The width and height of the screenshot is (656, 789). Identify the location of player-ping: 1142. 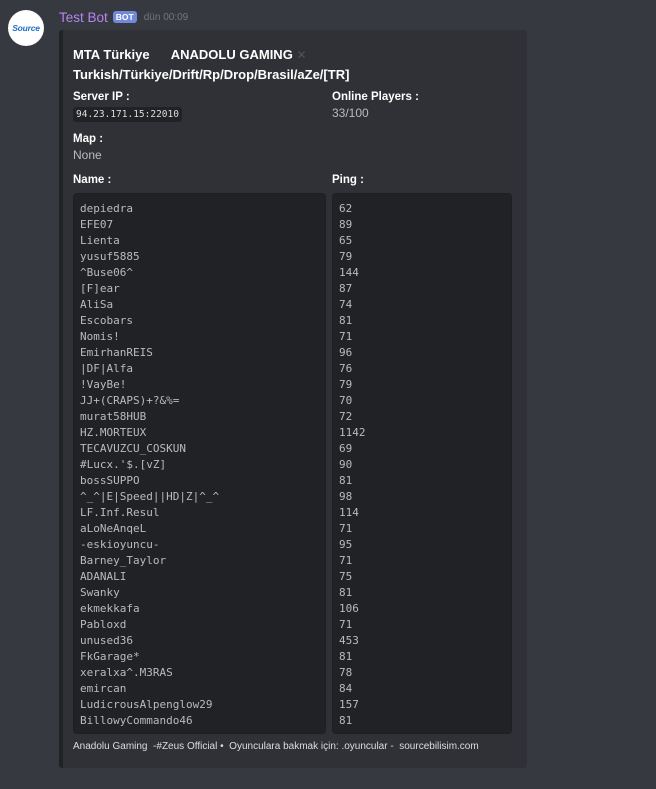
(352, 432).